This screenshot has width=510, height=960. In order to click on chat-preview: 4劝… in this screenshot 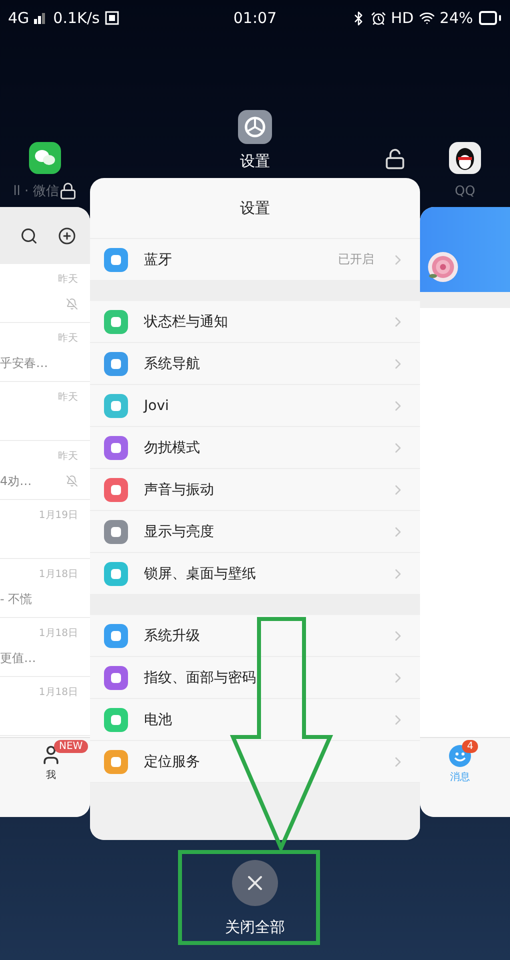, I will do `click(16, 481)`.